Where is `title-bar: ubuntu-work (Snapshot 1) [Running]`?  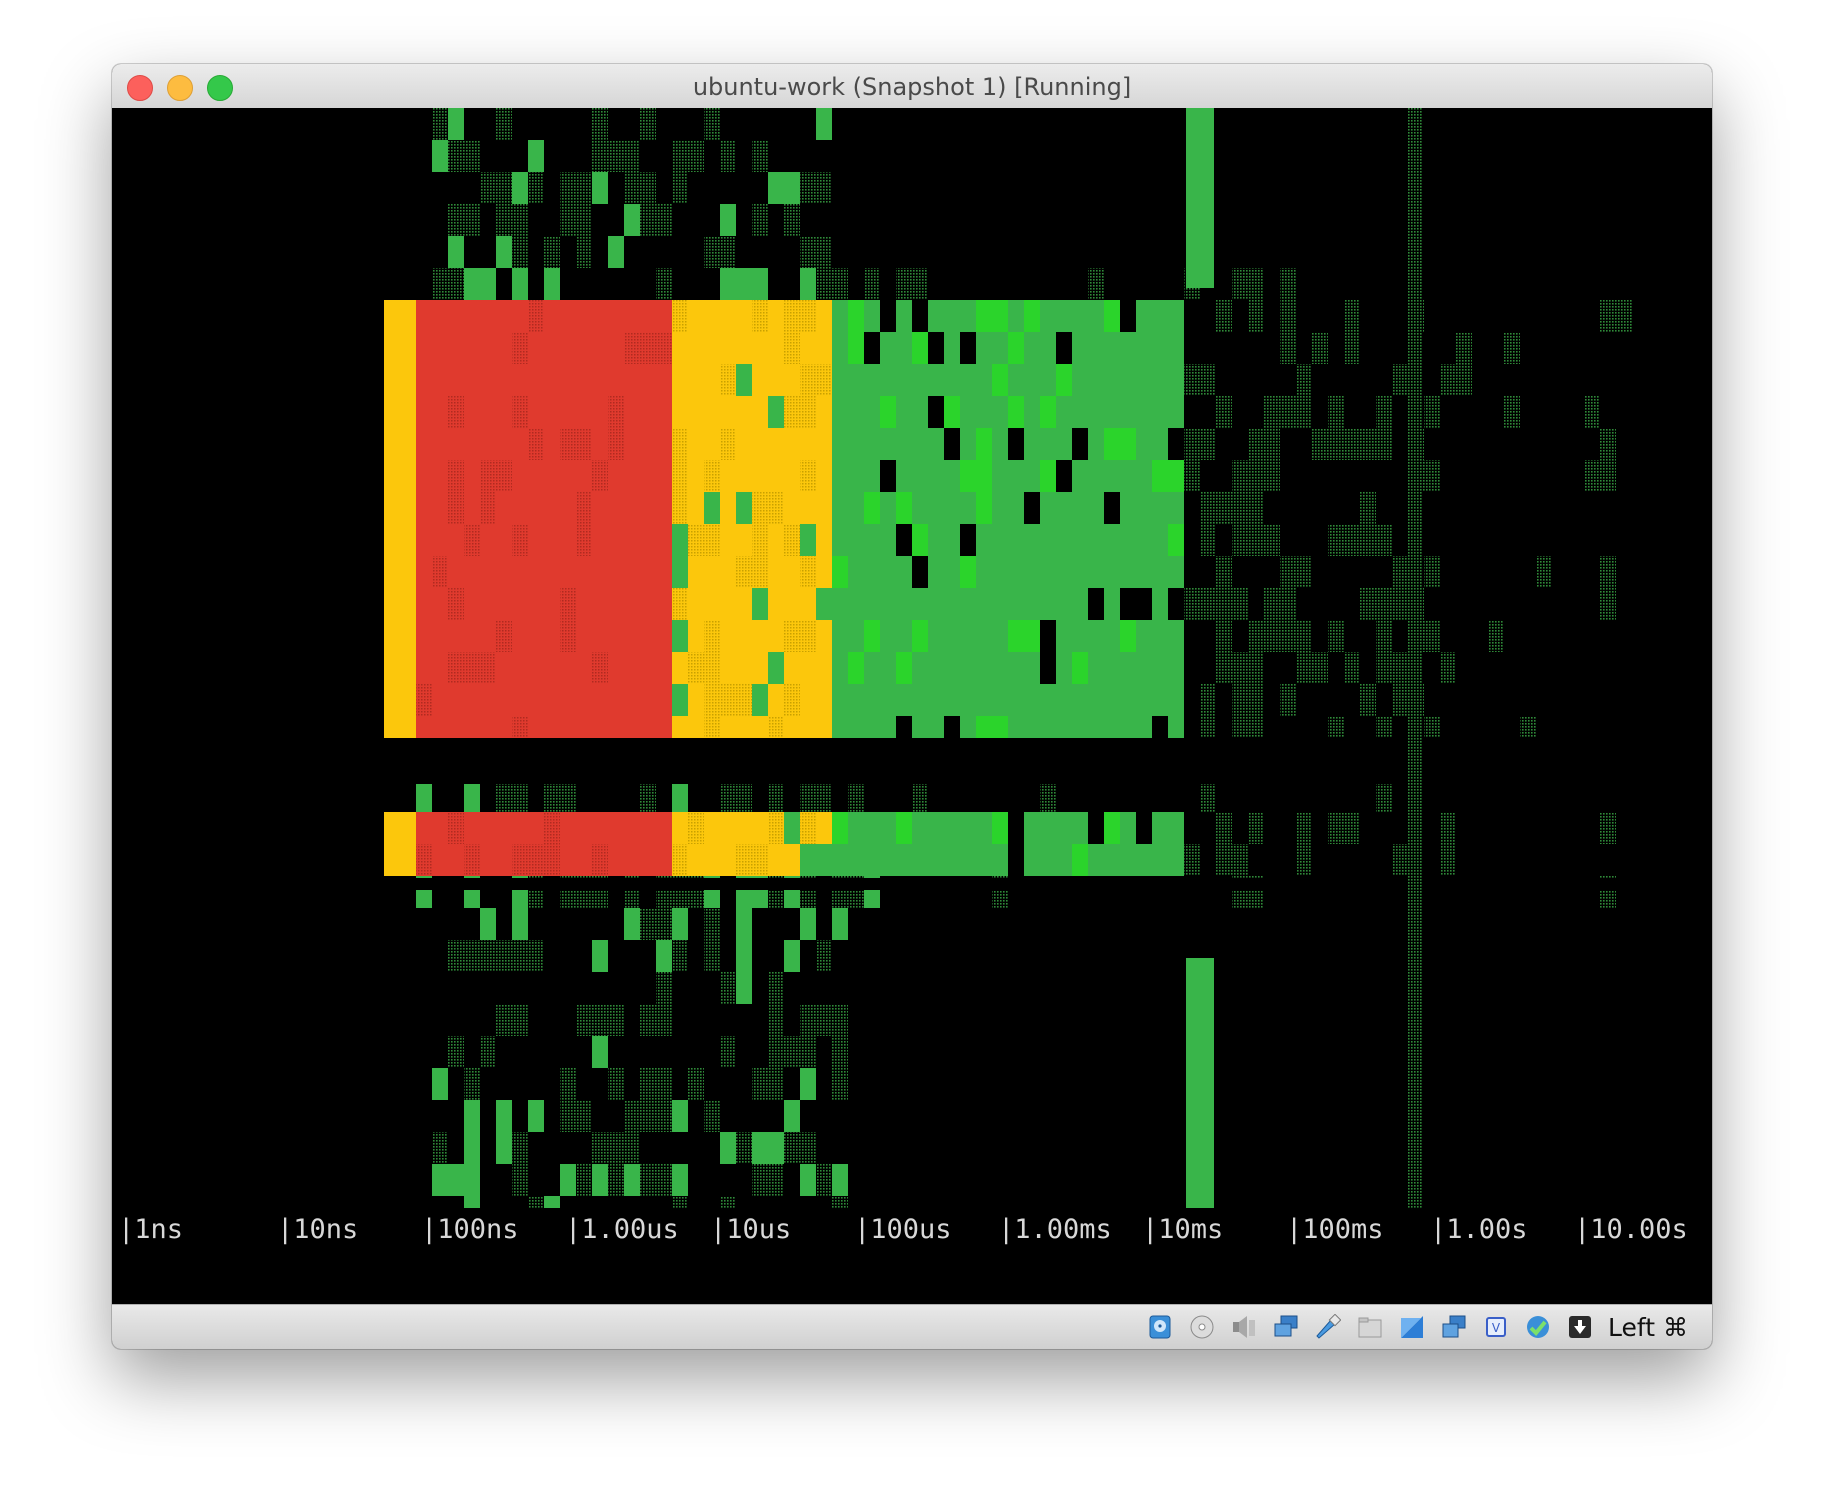 title-bar: ubuntu-work (Snapshot 1) [Running] is located at coordinates (912, 86).